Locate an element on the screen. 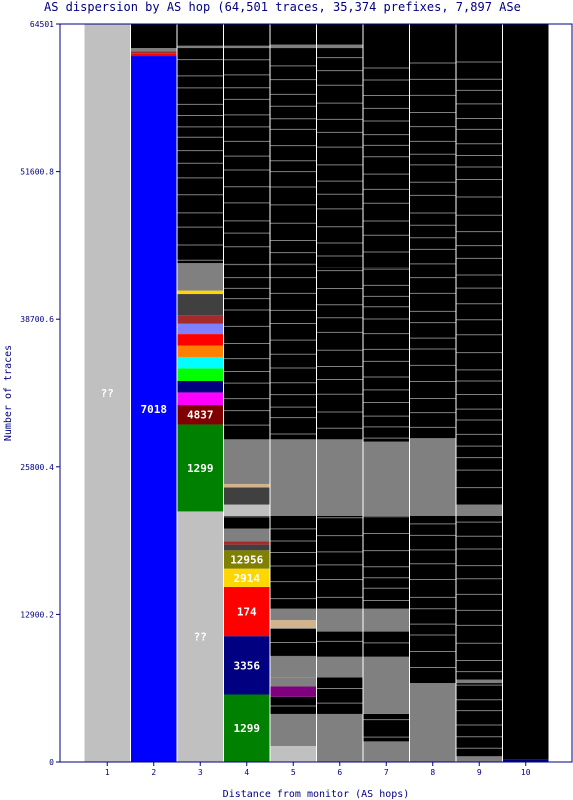 Image resolution: width=573 pixels, height=800 pixels. y-tick-label: 0 is located at coordinates (51, 762).